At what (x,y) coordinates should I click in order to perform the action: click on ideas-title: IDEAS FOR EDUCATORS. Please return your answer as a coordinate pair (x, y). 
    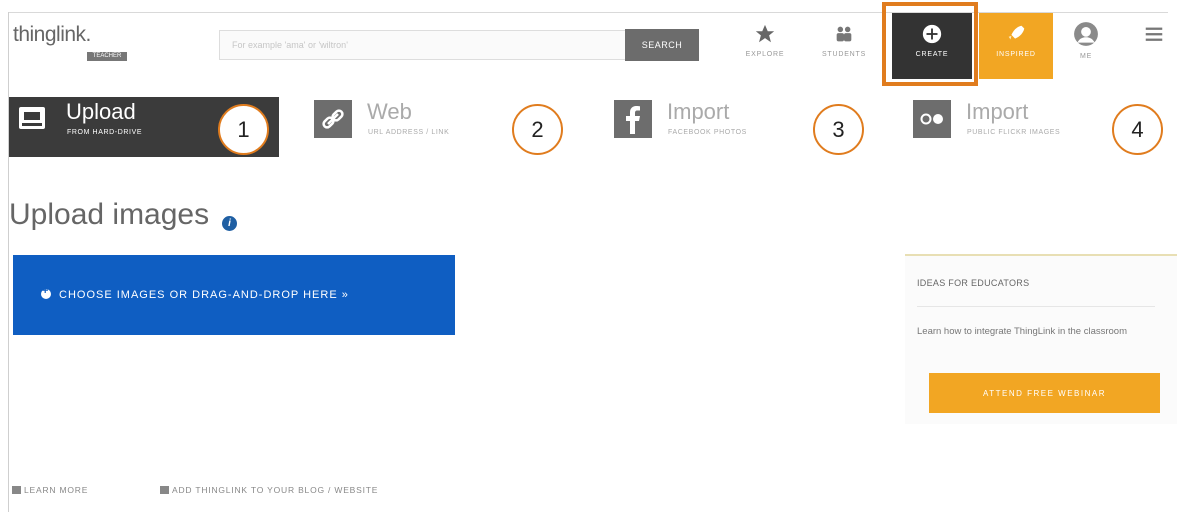
    Looking at the image, I should click on (973, 283).